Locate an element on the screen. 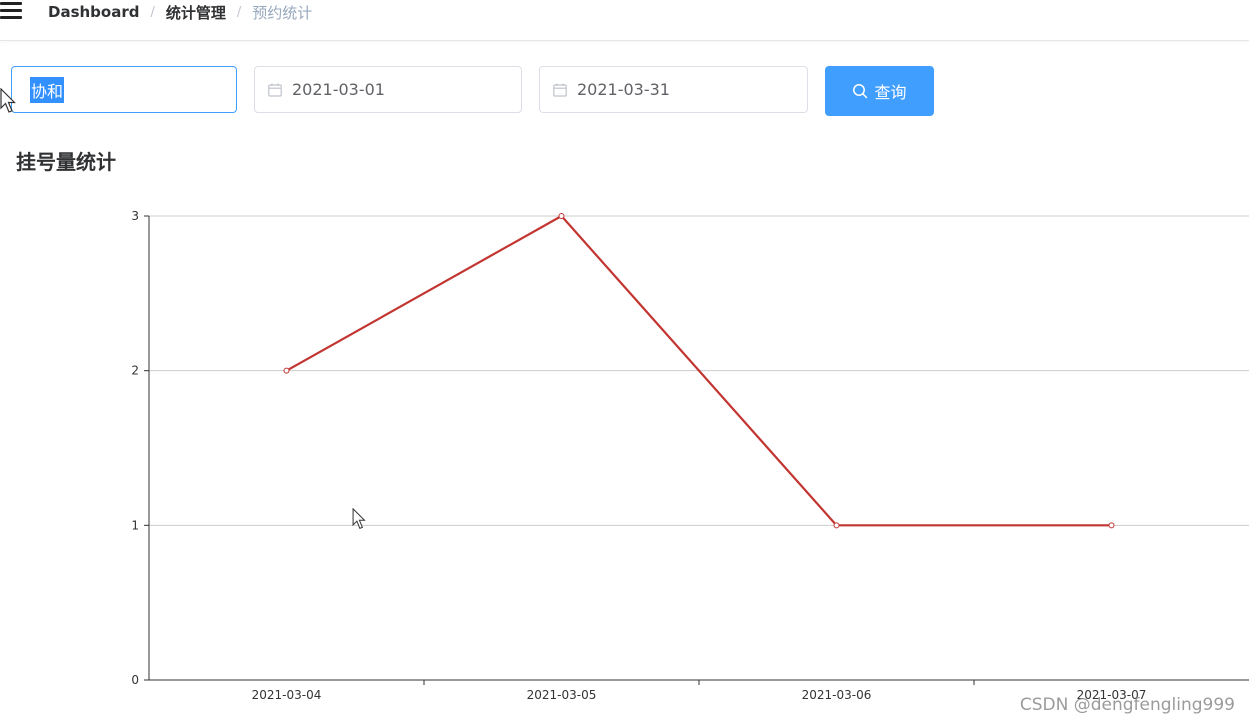  y-tick-label: 0 is located at coordinates (135, 680).